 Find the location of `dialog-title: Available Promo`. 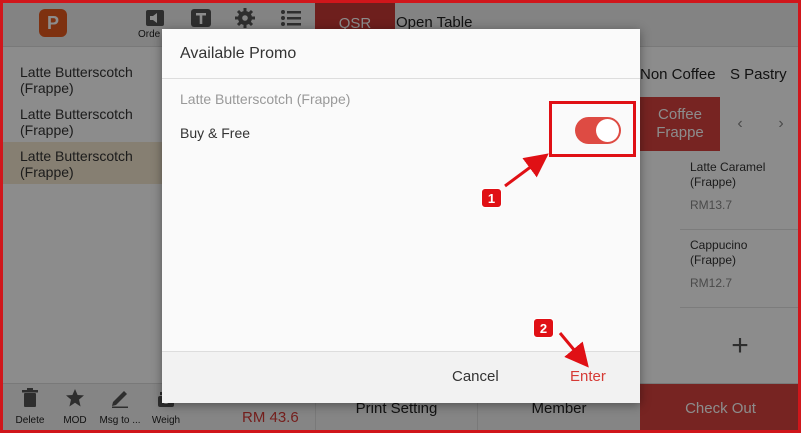

dialog-title: Available Promo is located at coordinates (238, 53).